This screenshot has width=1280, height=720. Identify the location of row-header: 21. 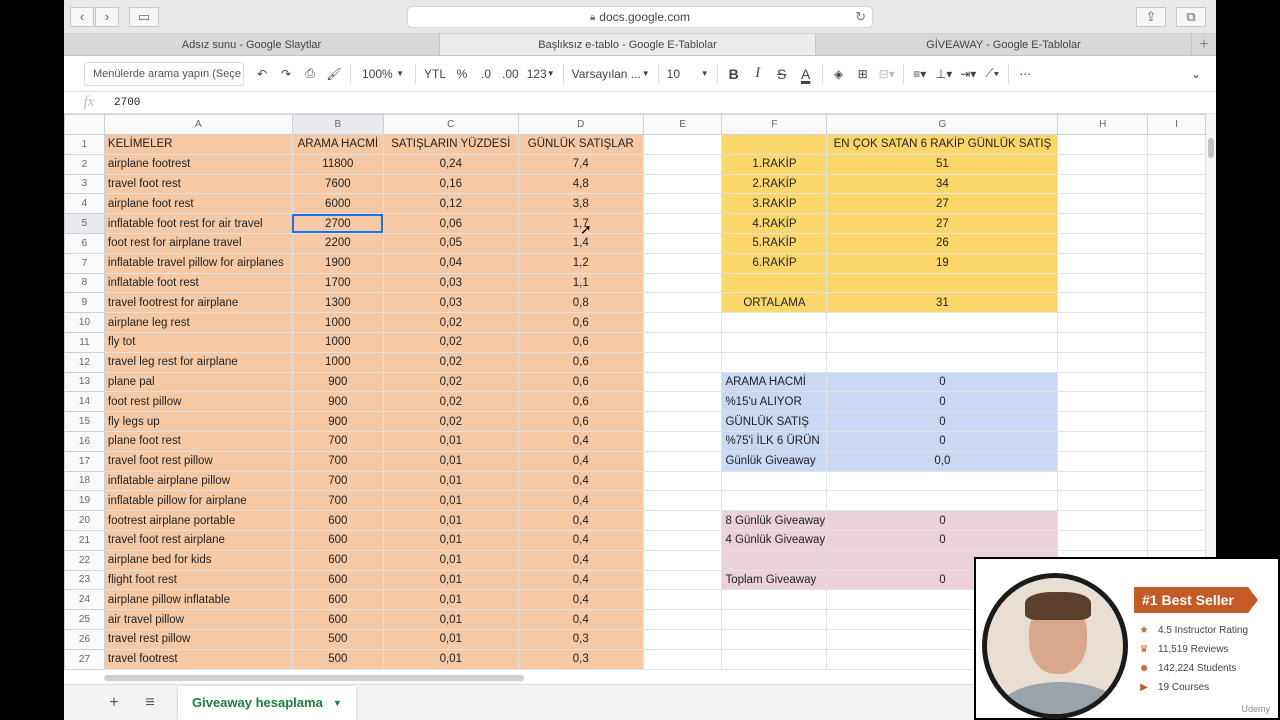
(84, 540).